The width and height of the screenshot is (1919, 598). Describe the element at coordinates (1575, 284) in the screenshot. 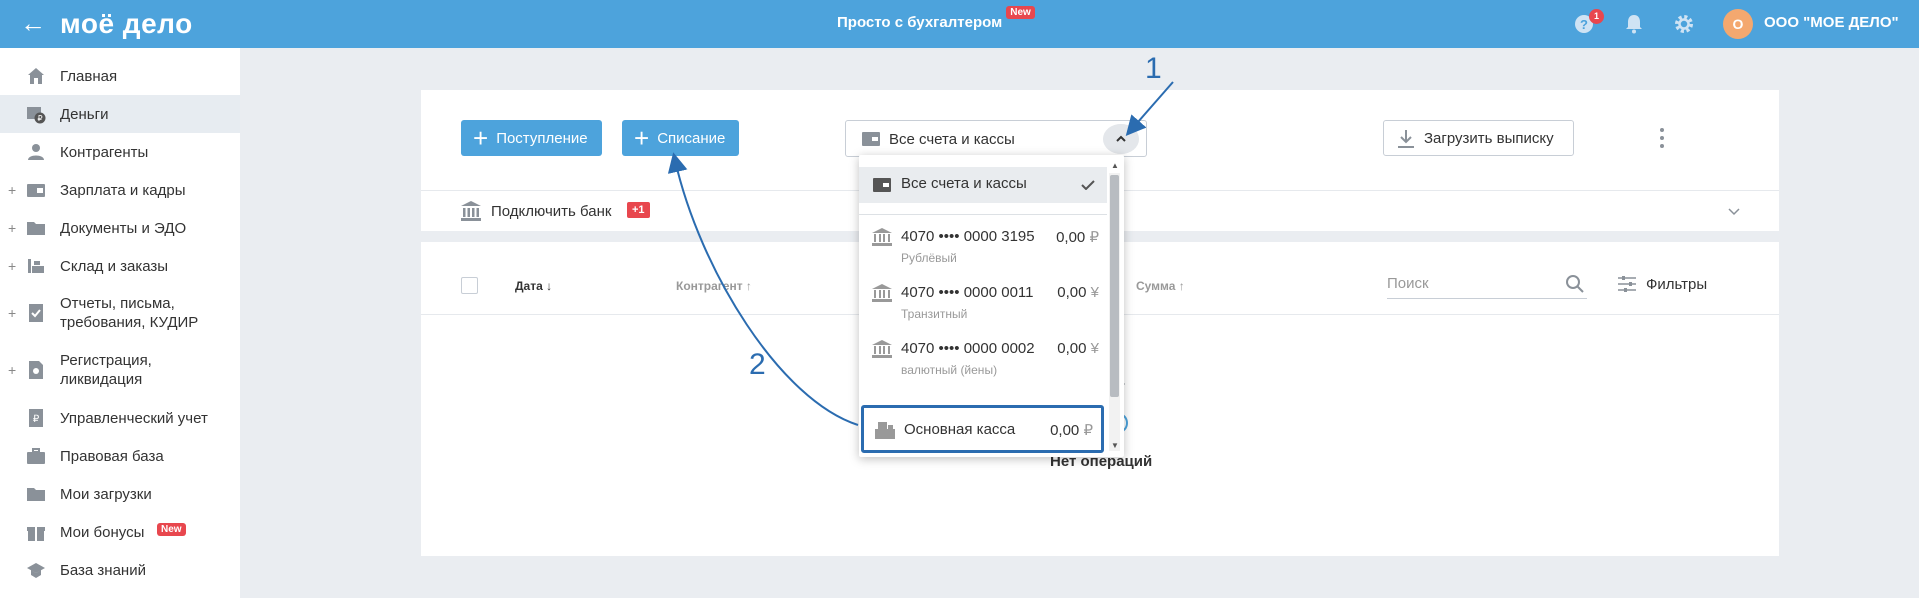

I see `search-icon` at that location.